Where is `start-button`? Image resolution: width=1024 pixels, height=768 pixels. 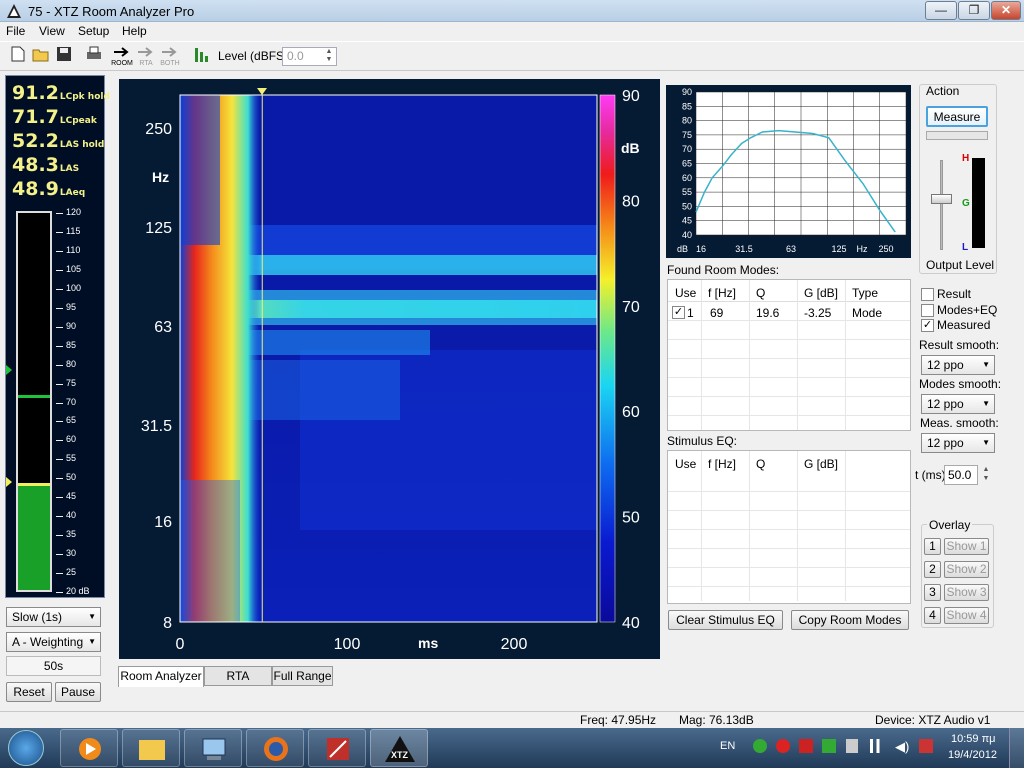
start-button is located at coordinates (26, 748).